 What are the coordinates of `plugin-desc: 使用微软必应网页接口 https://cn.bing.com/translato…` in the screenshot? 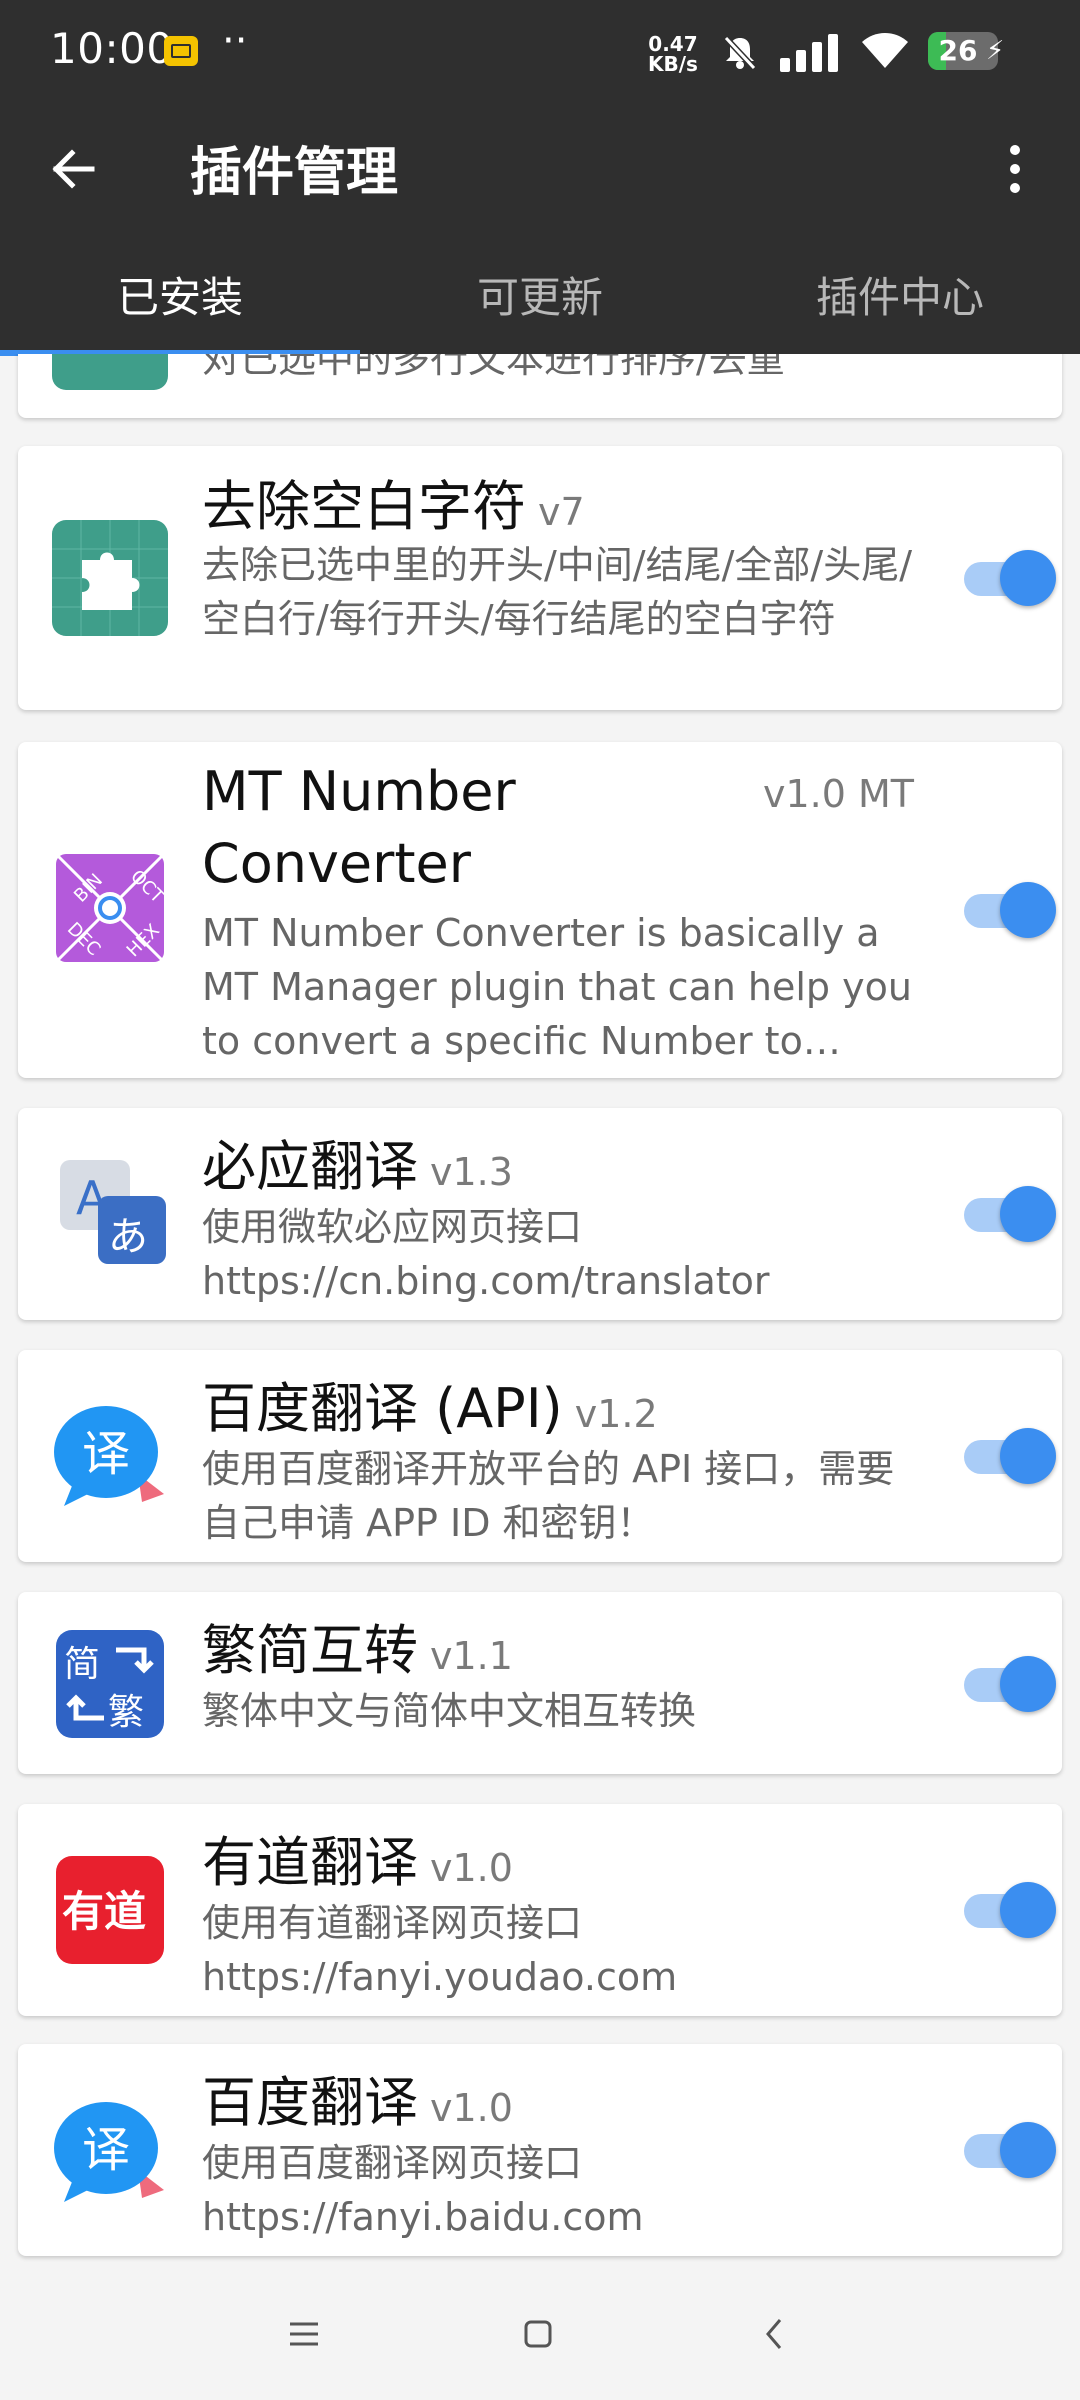 It's located at (486, 1254).